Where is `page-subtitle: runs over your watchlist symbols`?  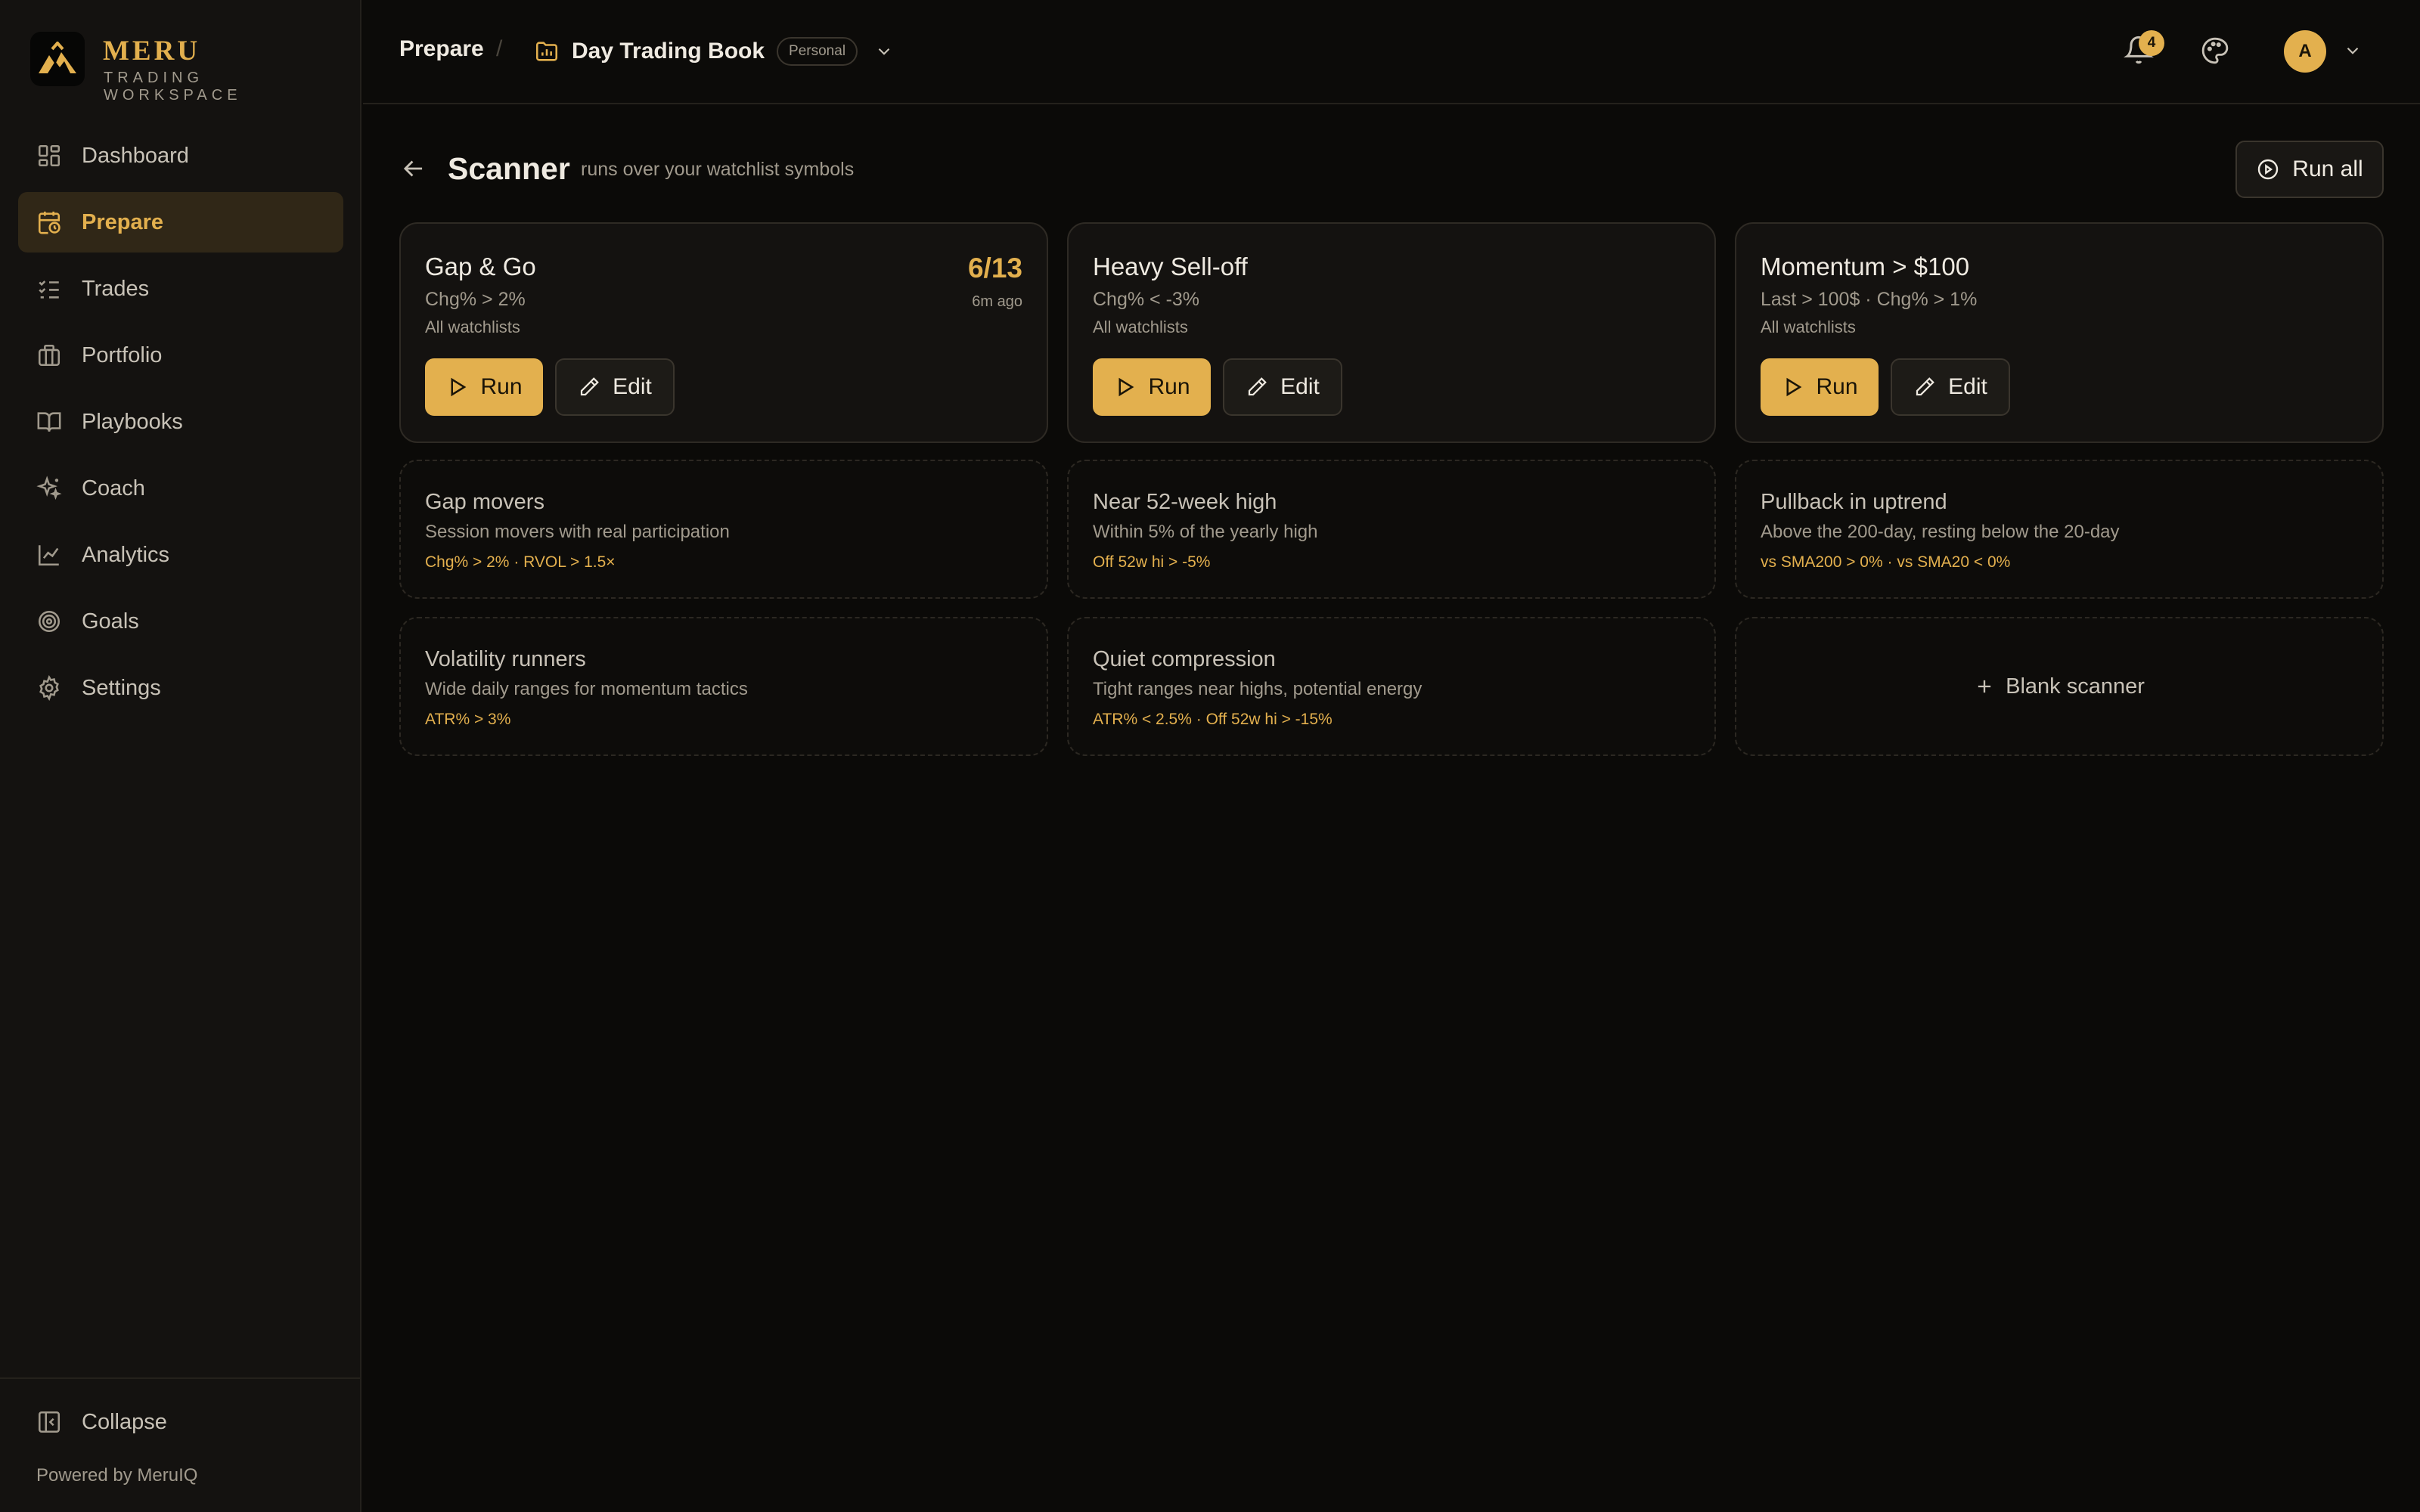 page-subtitle: runs over your watchlist symbols is located at coordinates (718, 169).